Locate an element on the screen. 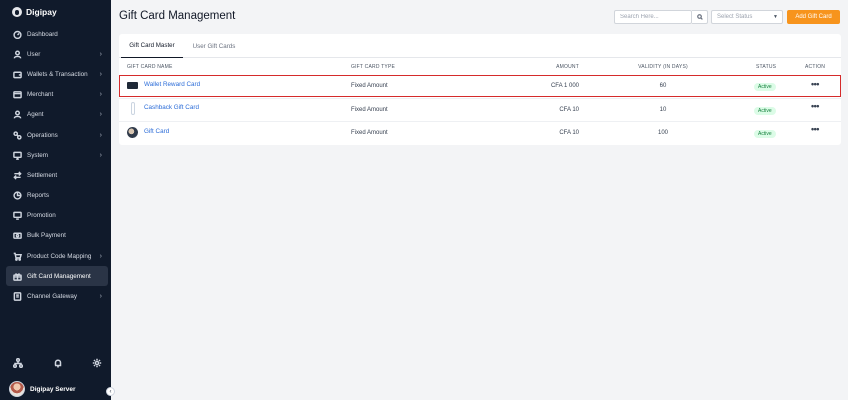  gift-icon is located at coordinates (17, 276).